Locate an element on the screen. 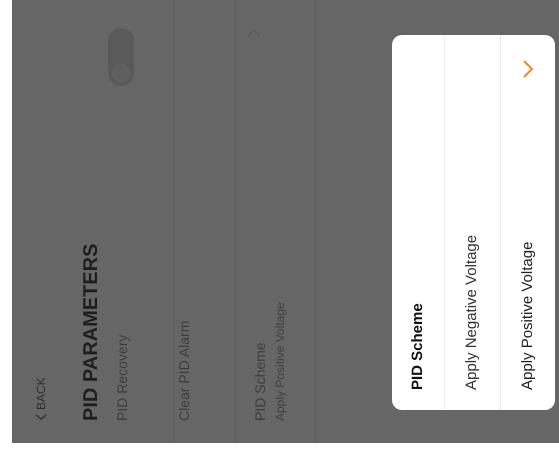  option-item: Apply Positive Voltage is located at coordinates (527, 222).